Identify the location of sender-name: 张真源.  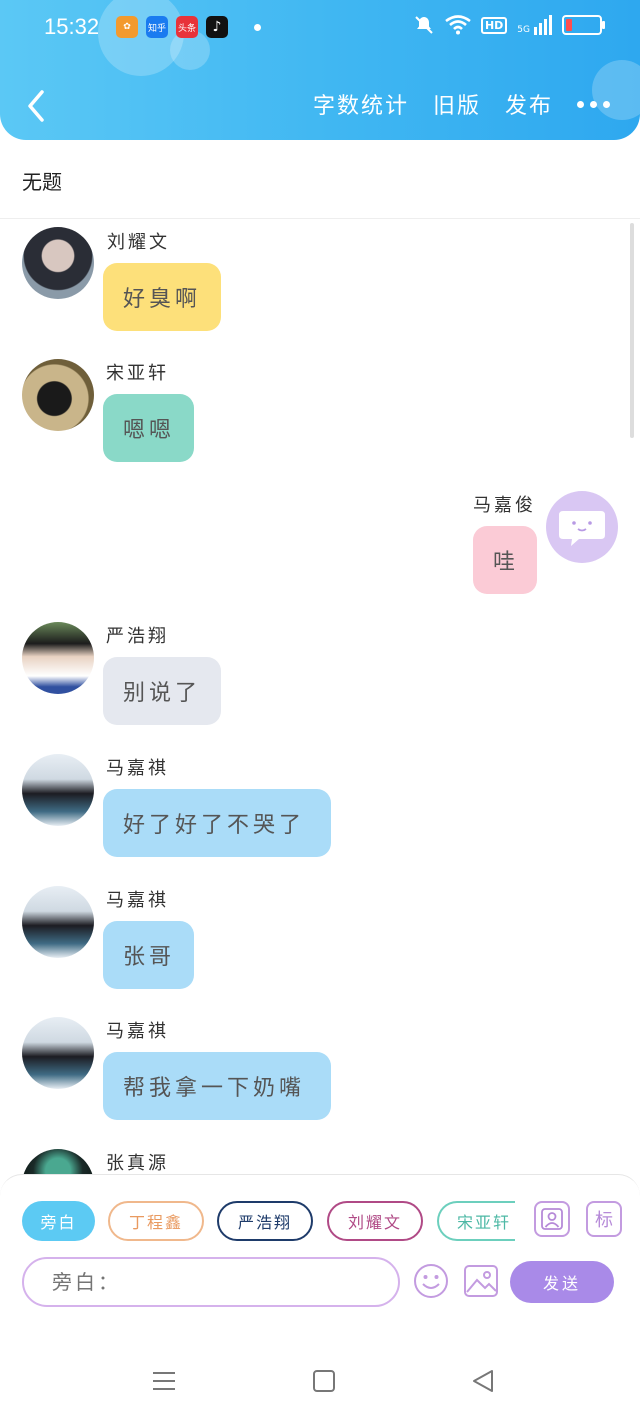
(137, 1163).